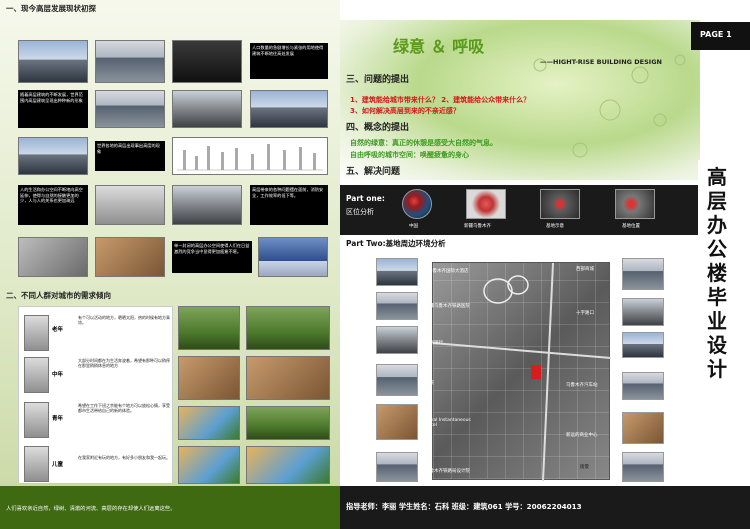 The image size is (750, 529). I want to click on question-2: 3、如何解决高层到来的不亲近感？, so click(405, 111).